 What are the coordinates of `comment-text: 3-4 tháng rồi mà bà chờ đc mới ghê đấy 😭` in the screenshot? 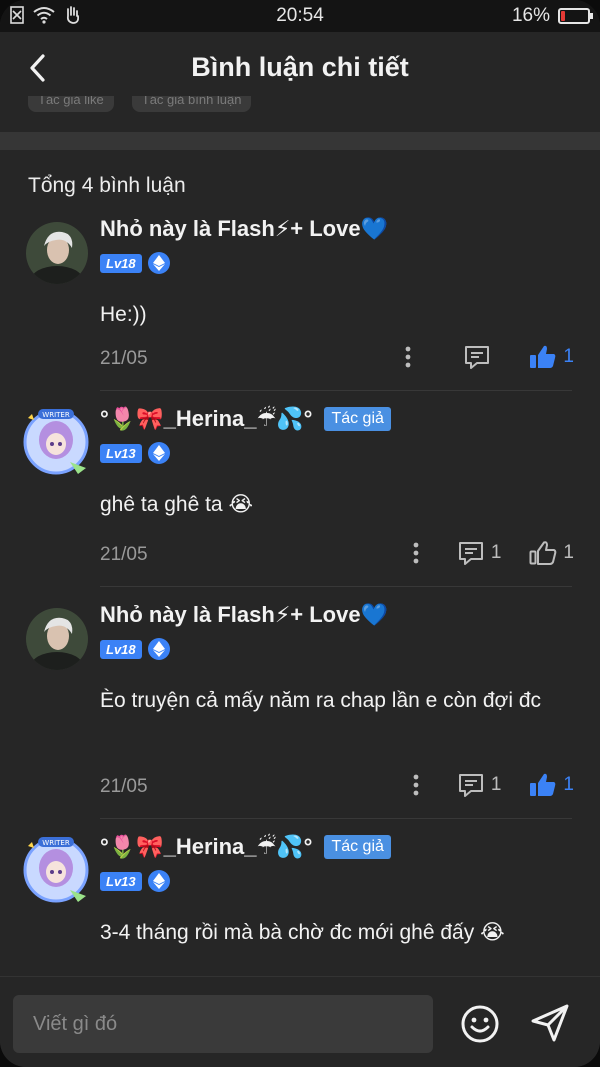 It's located at (302, 932).